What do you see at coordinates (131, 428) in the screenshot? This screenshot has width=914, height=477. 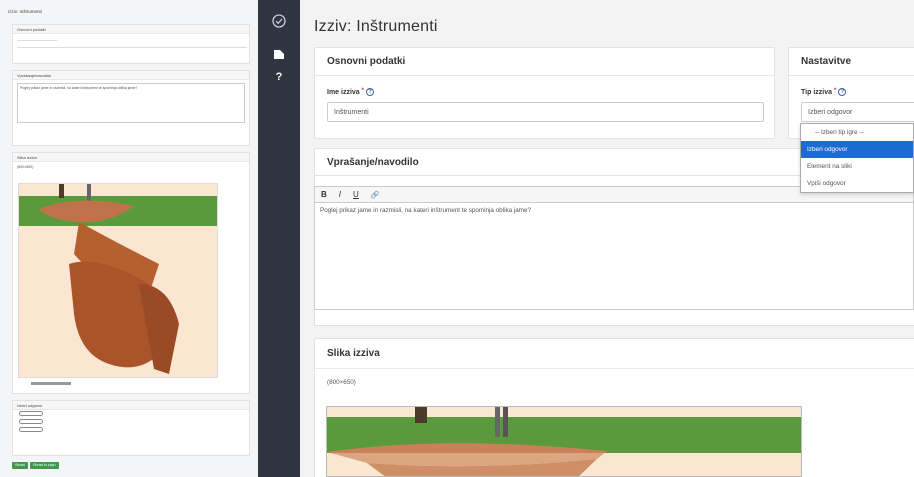 I see `preview-answers-box: Izberi odgovor` at bounding box center [131, 428].